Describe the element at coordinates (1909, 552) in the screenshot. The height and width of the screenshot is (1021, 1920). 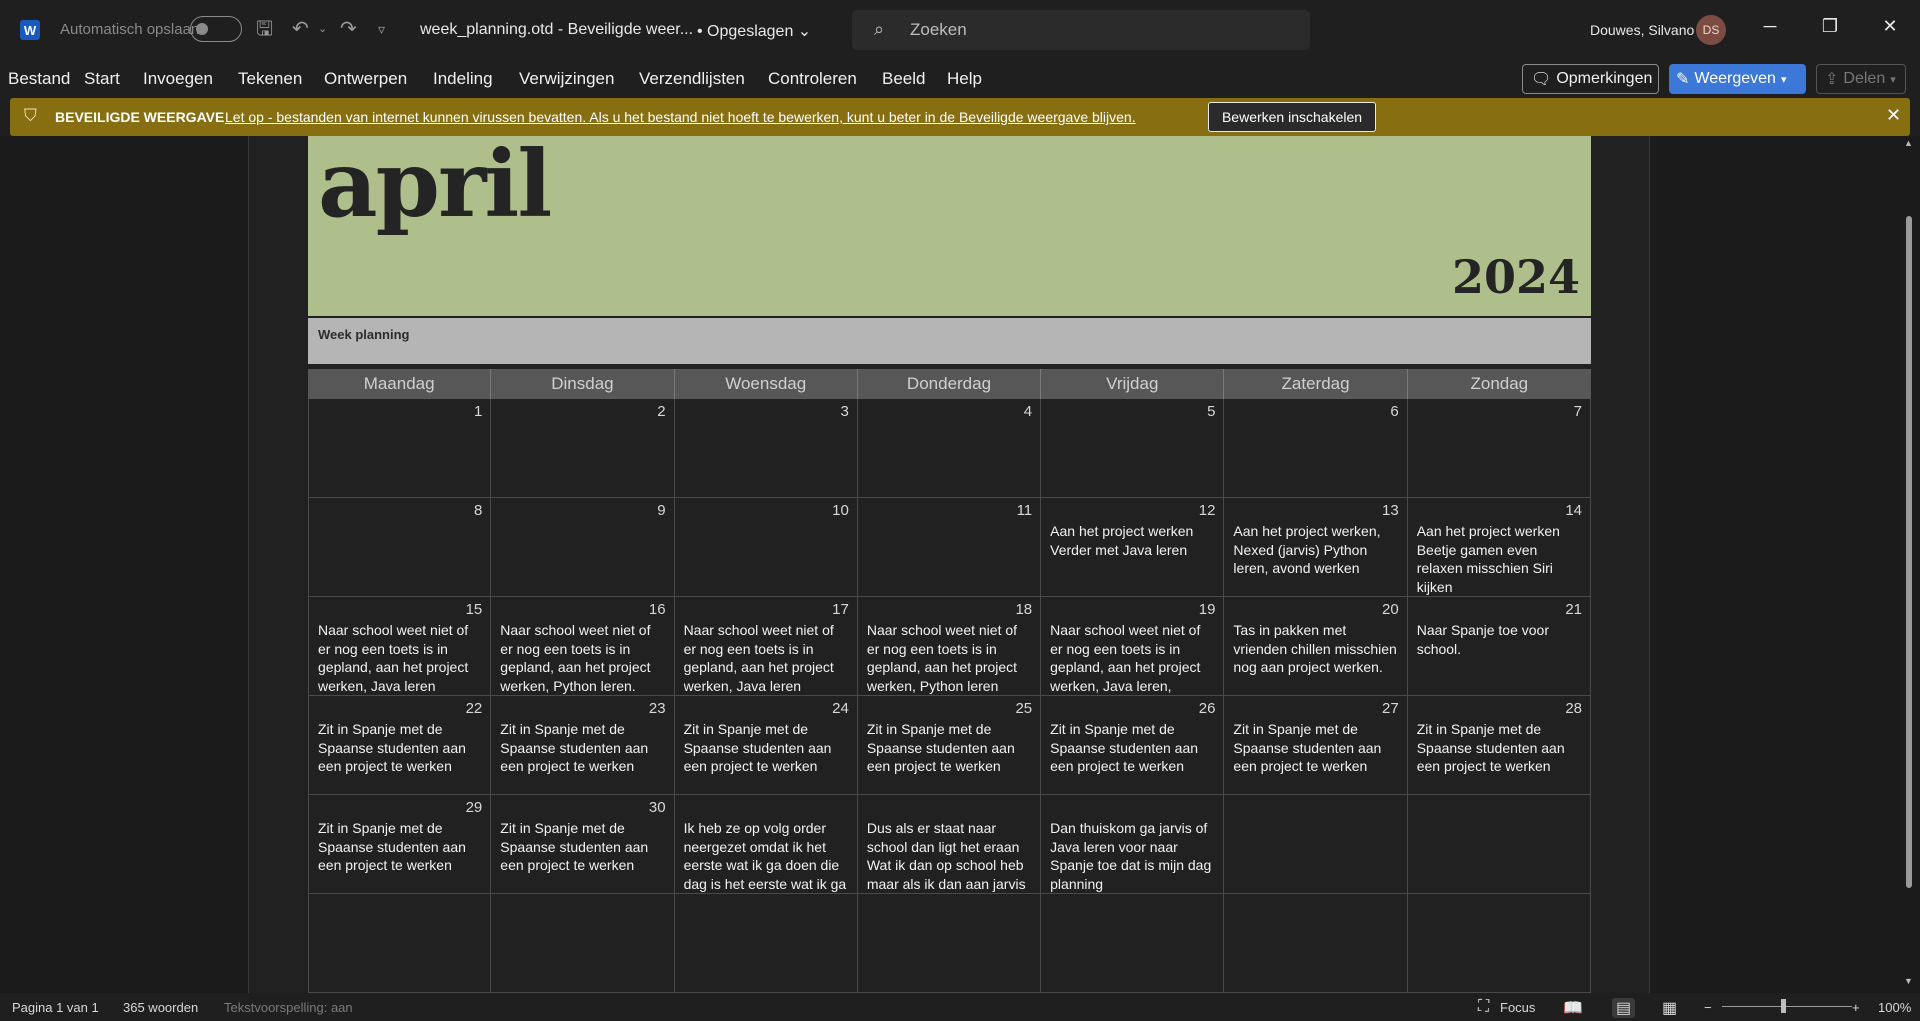
I see `scrollbar-thumb` at that location.